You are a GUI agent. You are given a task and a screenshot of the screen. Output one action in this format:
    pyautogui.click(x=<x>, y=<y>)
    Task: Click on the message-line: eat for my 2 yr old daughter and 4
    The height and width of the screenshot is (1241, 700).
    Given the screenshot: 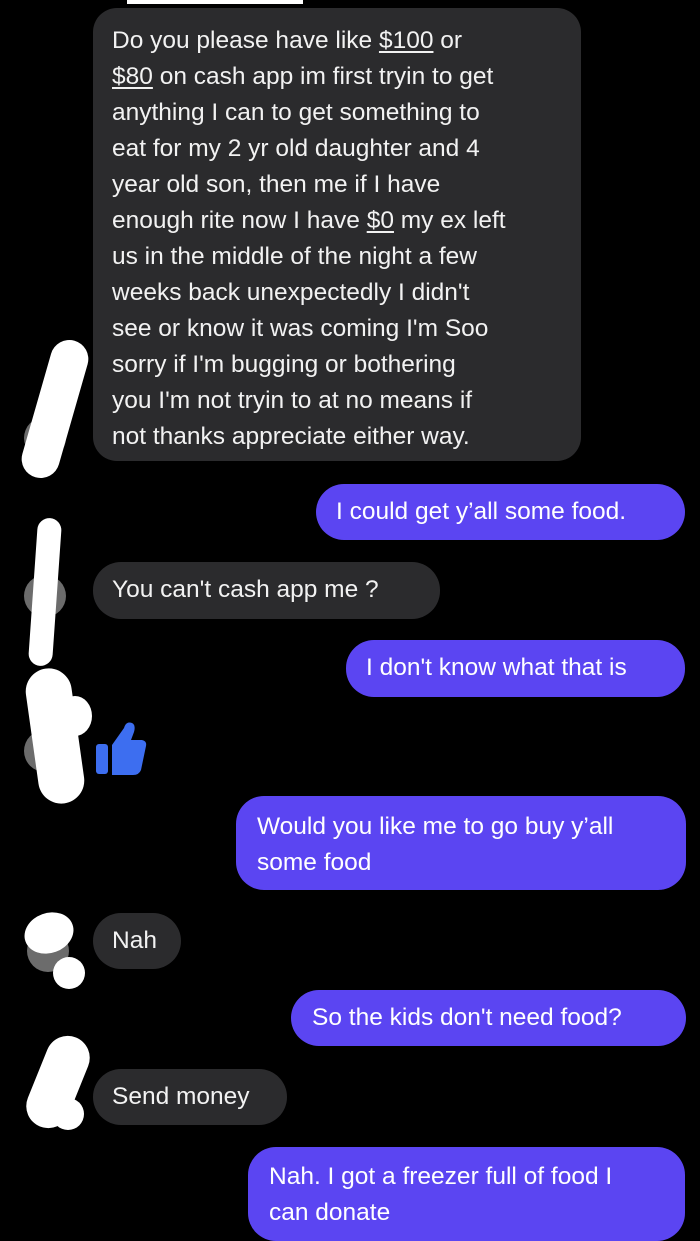 What is the action you would take?
    pyautogui.click(x=296, y=148)
    